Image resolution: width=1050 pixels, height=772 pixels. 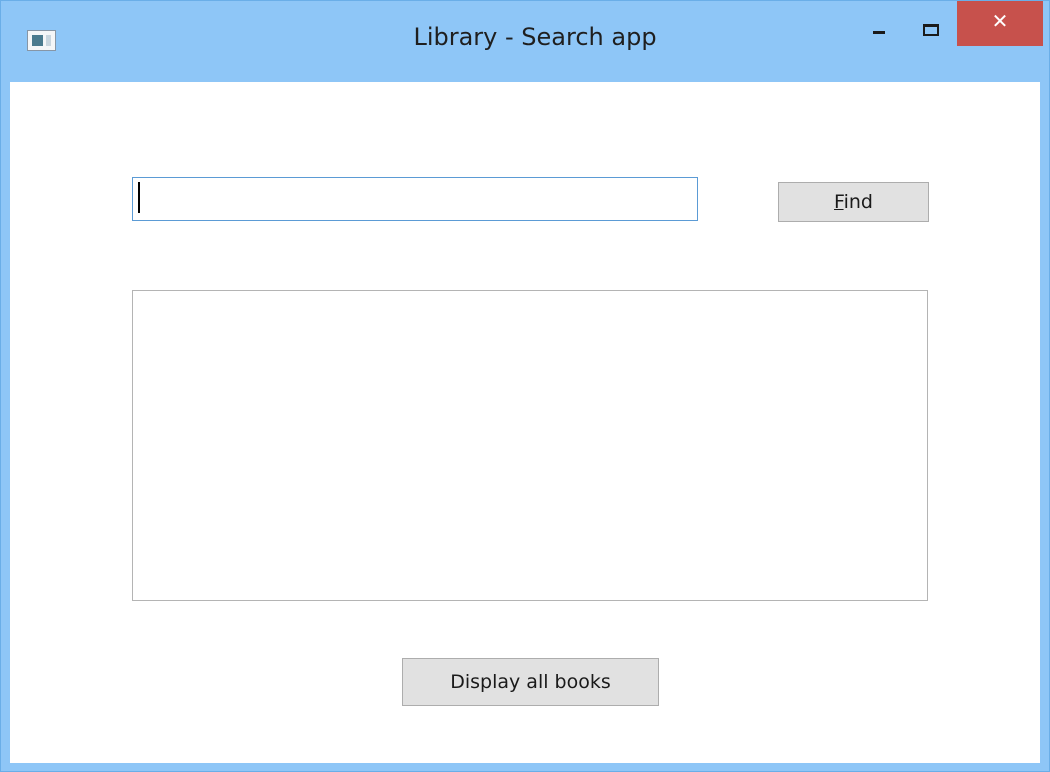 What do you see at coordinates (931, 30) in the screenshot?
I see `maximize-icon` at bounding box center [931, 30].